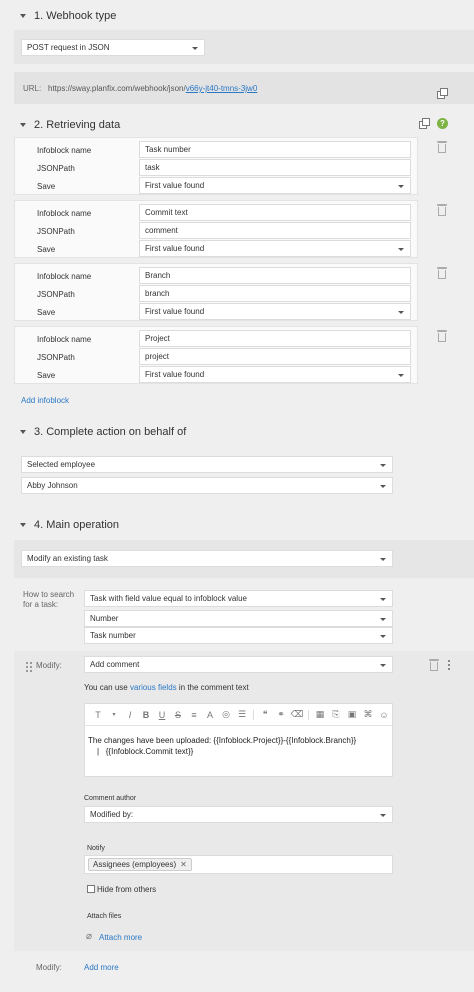  Describe the element at coordinates (320, 715) in the screenshot. I see `table-icon: ▦` at that location.